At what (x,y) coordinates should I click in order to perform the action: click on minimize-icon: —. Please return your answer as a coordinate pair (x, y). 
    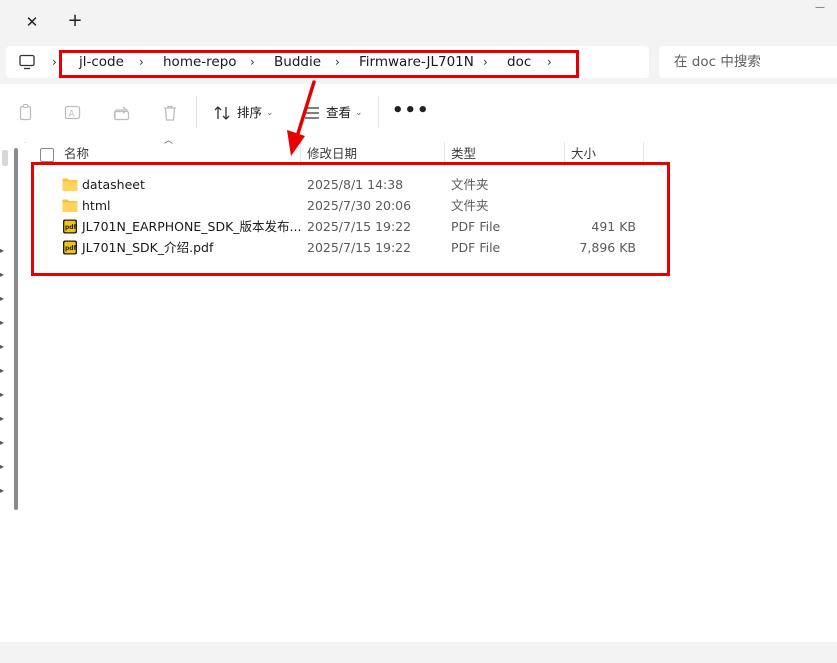
    Looking at the image, I should click on (820, 8).